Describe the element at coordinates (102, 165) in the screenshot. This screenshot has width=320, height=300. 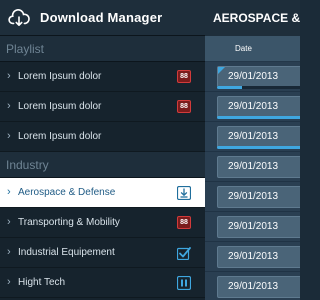
I see `section-industry: Industry` at that location.